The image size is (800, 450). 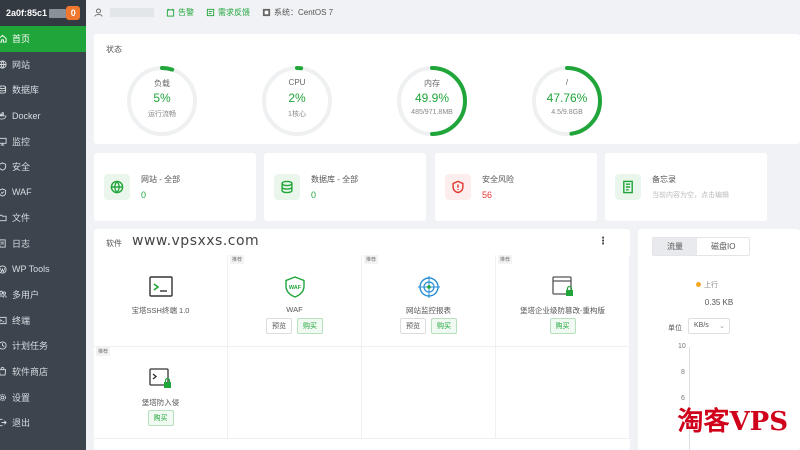 What do you see at coordinates (21, 423) in the screenshot?
I see `sidebar-item-label: 退出` at bounding box center [21, 423].